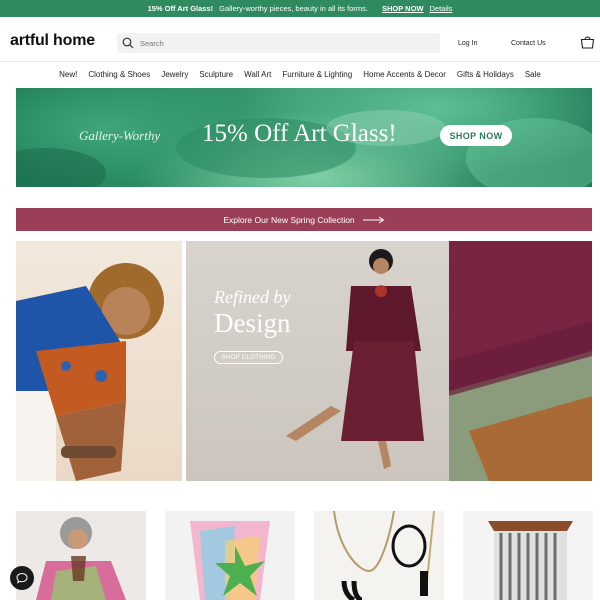  What do you see at coordinates (299, 133) in the screenshot?
I see `hero-headline: 15% Off Art Glass!` at bounding box center [299, 133].